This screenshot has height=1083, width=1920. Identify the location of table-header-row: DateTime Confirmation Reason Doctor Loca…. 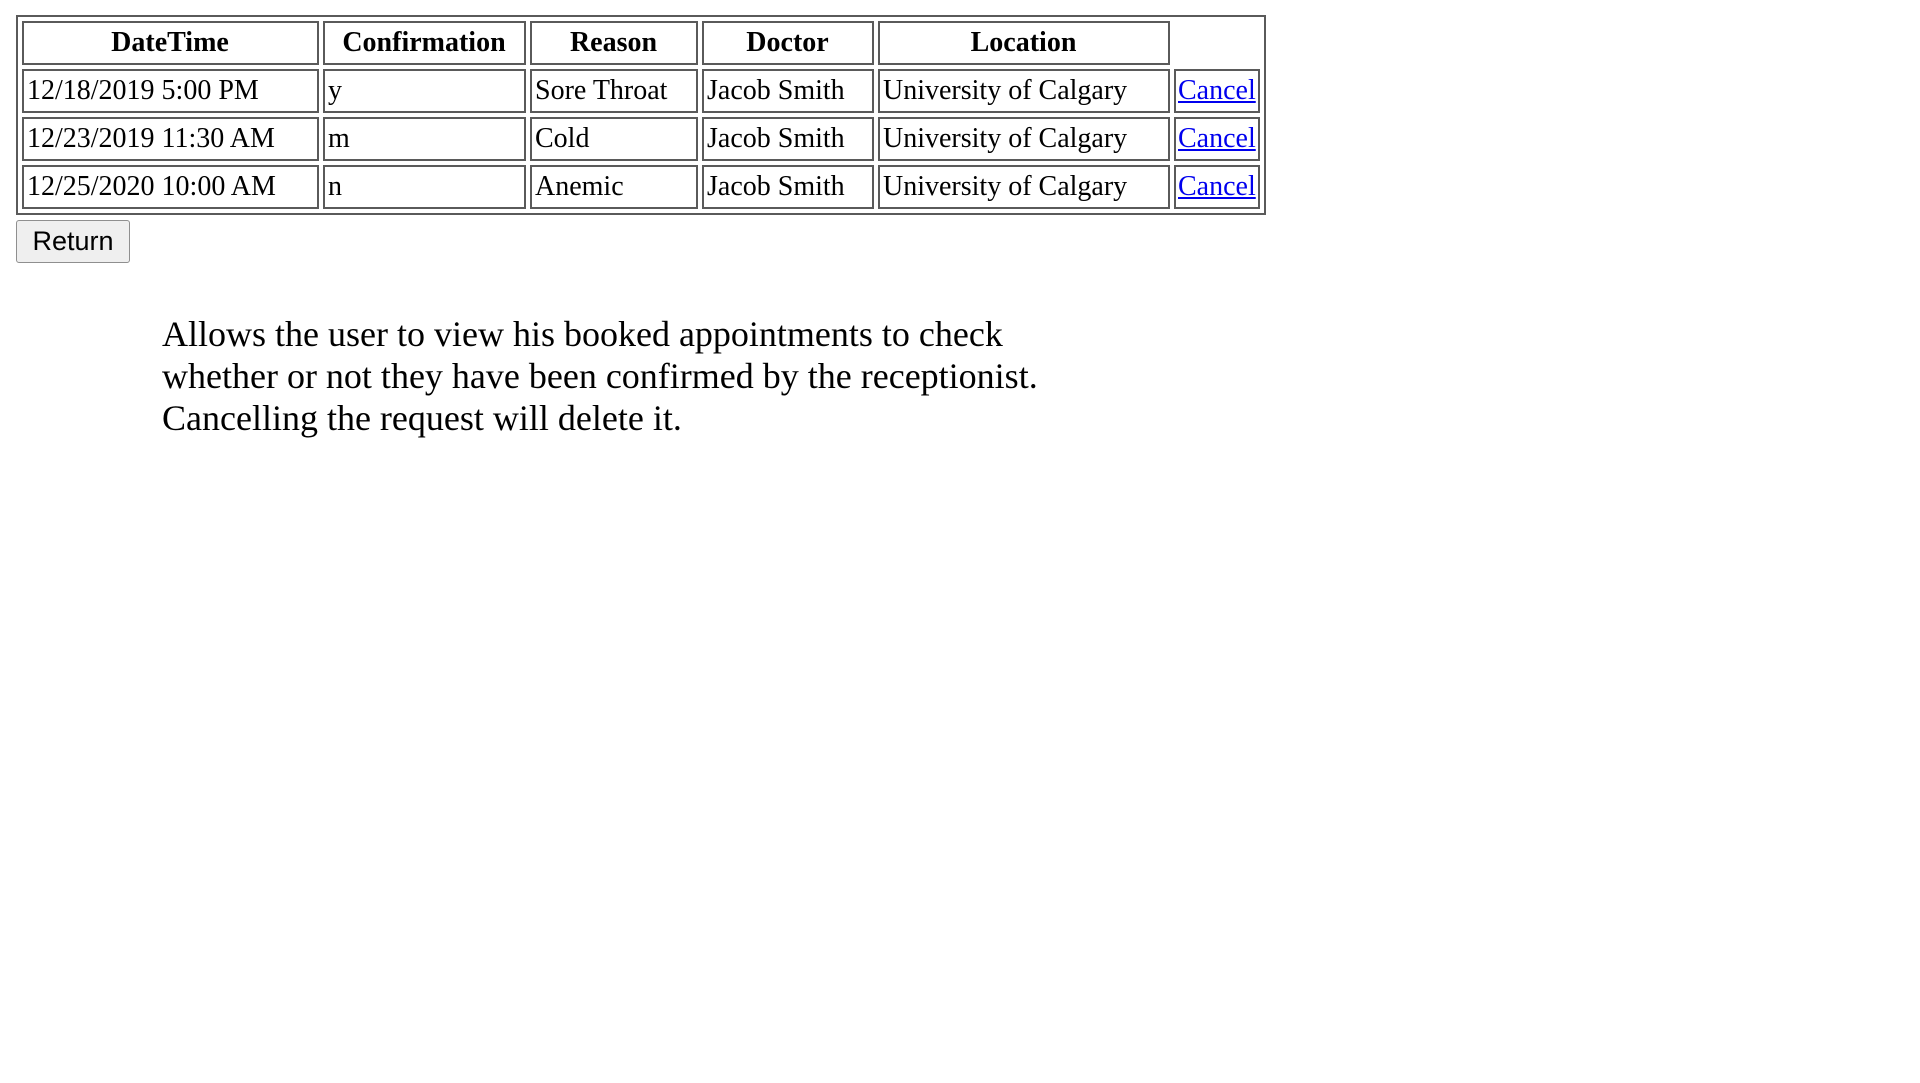
(641, 43).